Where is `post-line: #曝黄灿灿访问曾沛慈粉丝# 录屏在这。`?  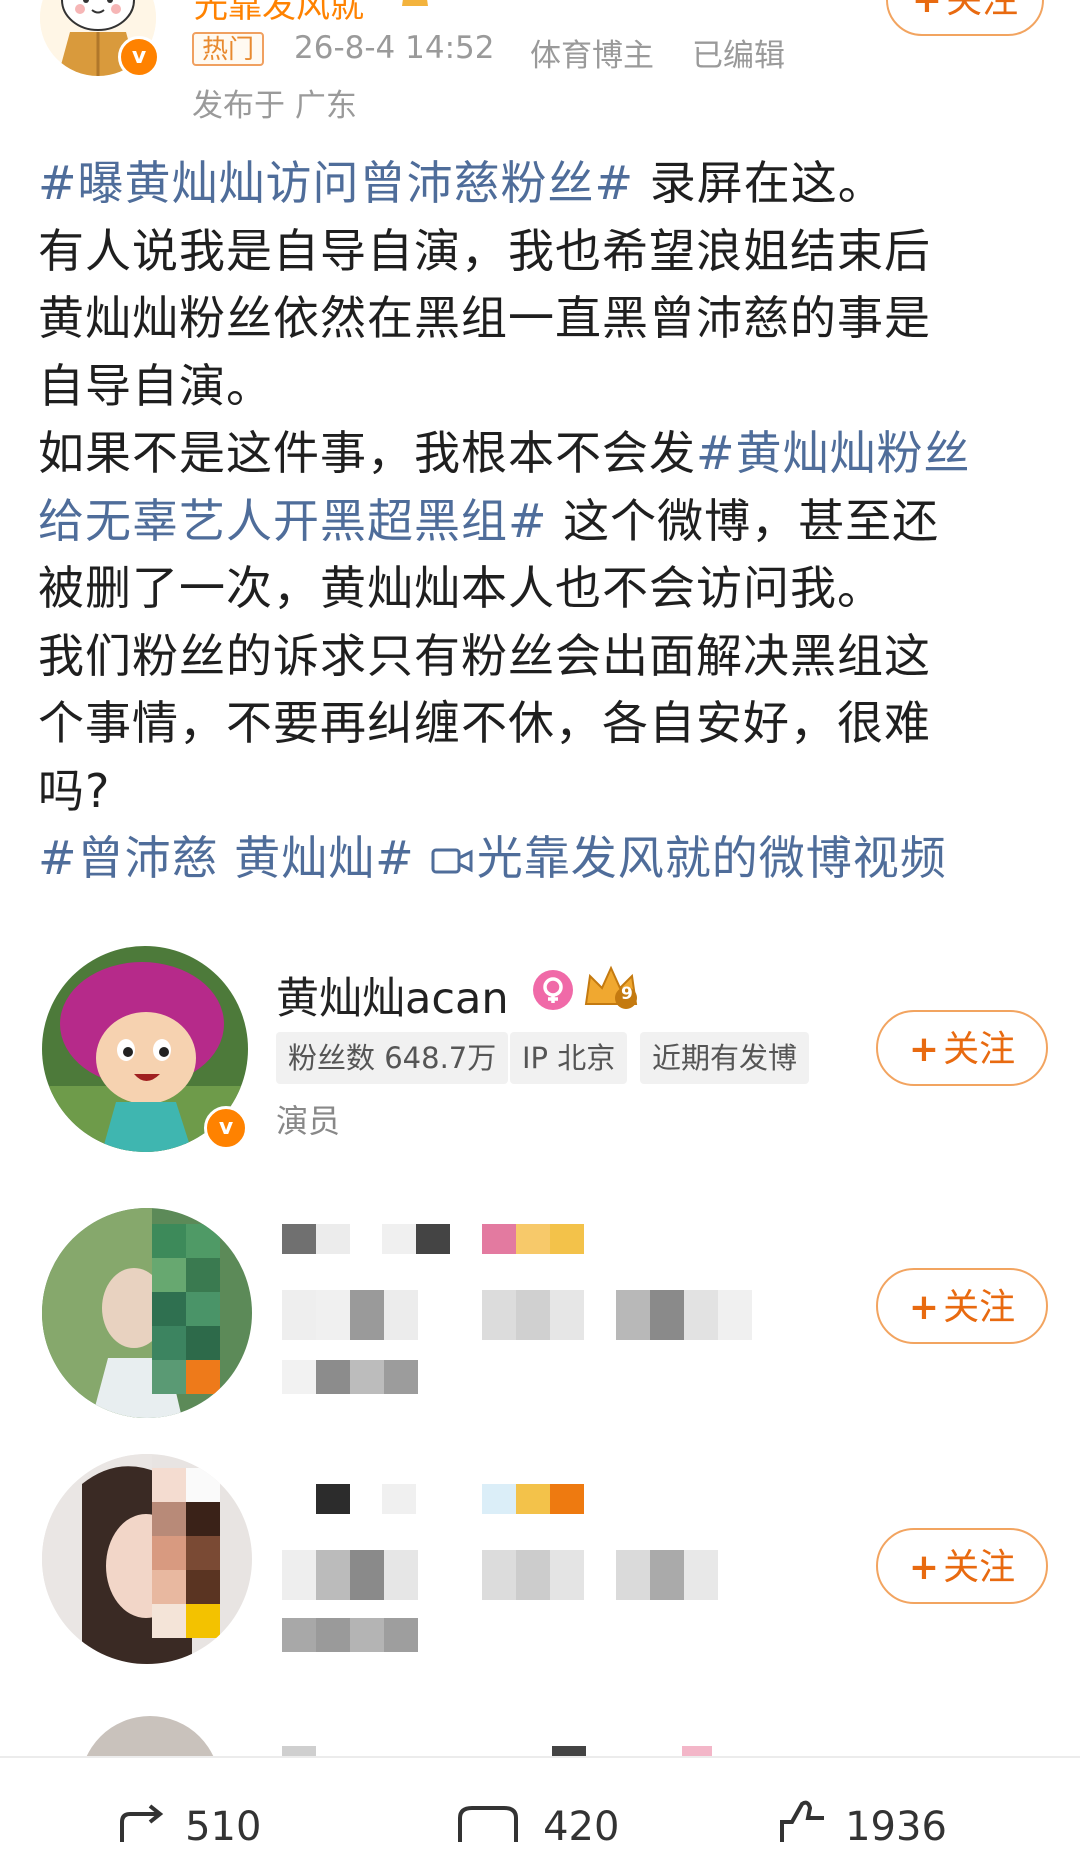
post-line: #曝黄灿灿访问曾沛慈粉丝# 录屏在这。 is located at coordinates (461, 183).